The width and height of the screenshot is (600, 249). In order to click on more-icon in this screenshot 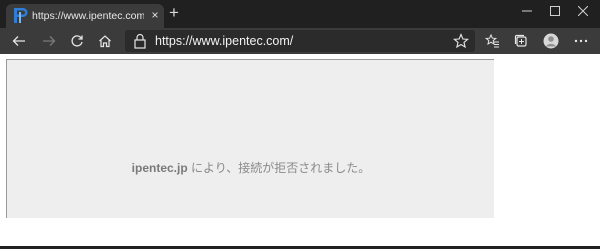, I will do `click(581, 41)`.